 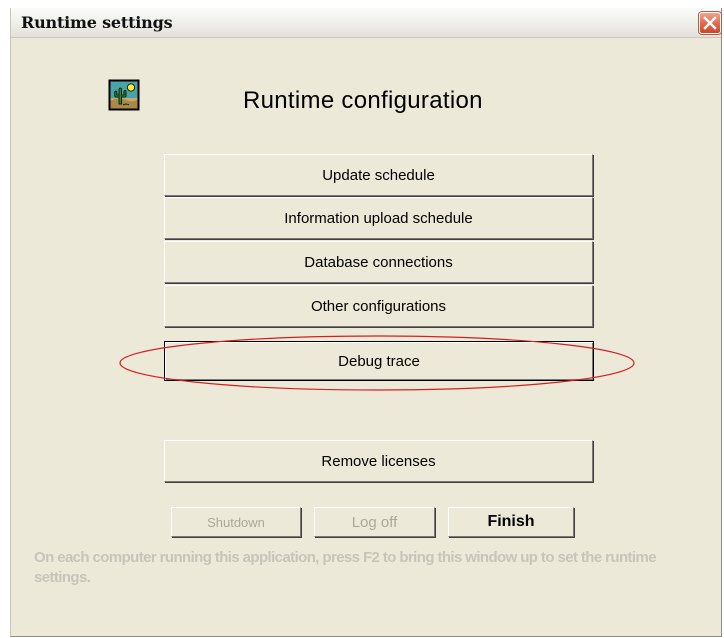 I want to click on title-bar: Runtime settings, so click(x=366, y=23).